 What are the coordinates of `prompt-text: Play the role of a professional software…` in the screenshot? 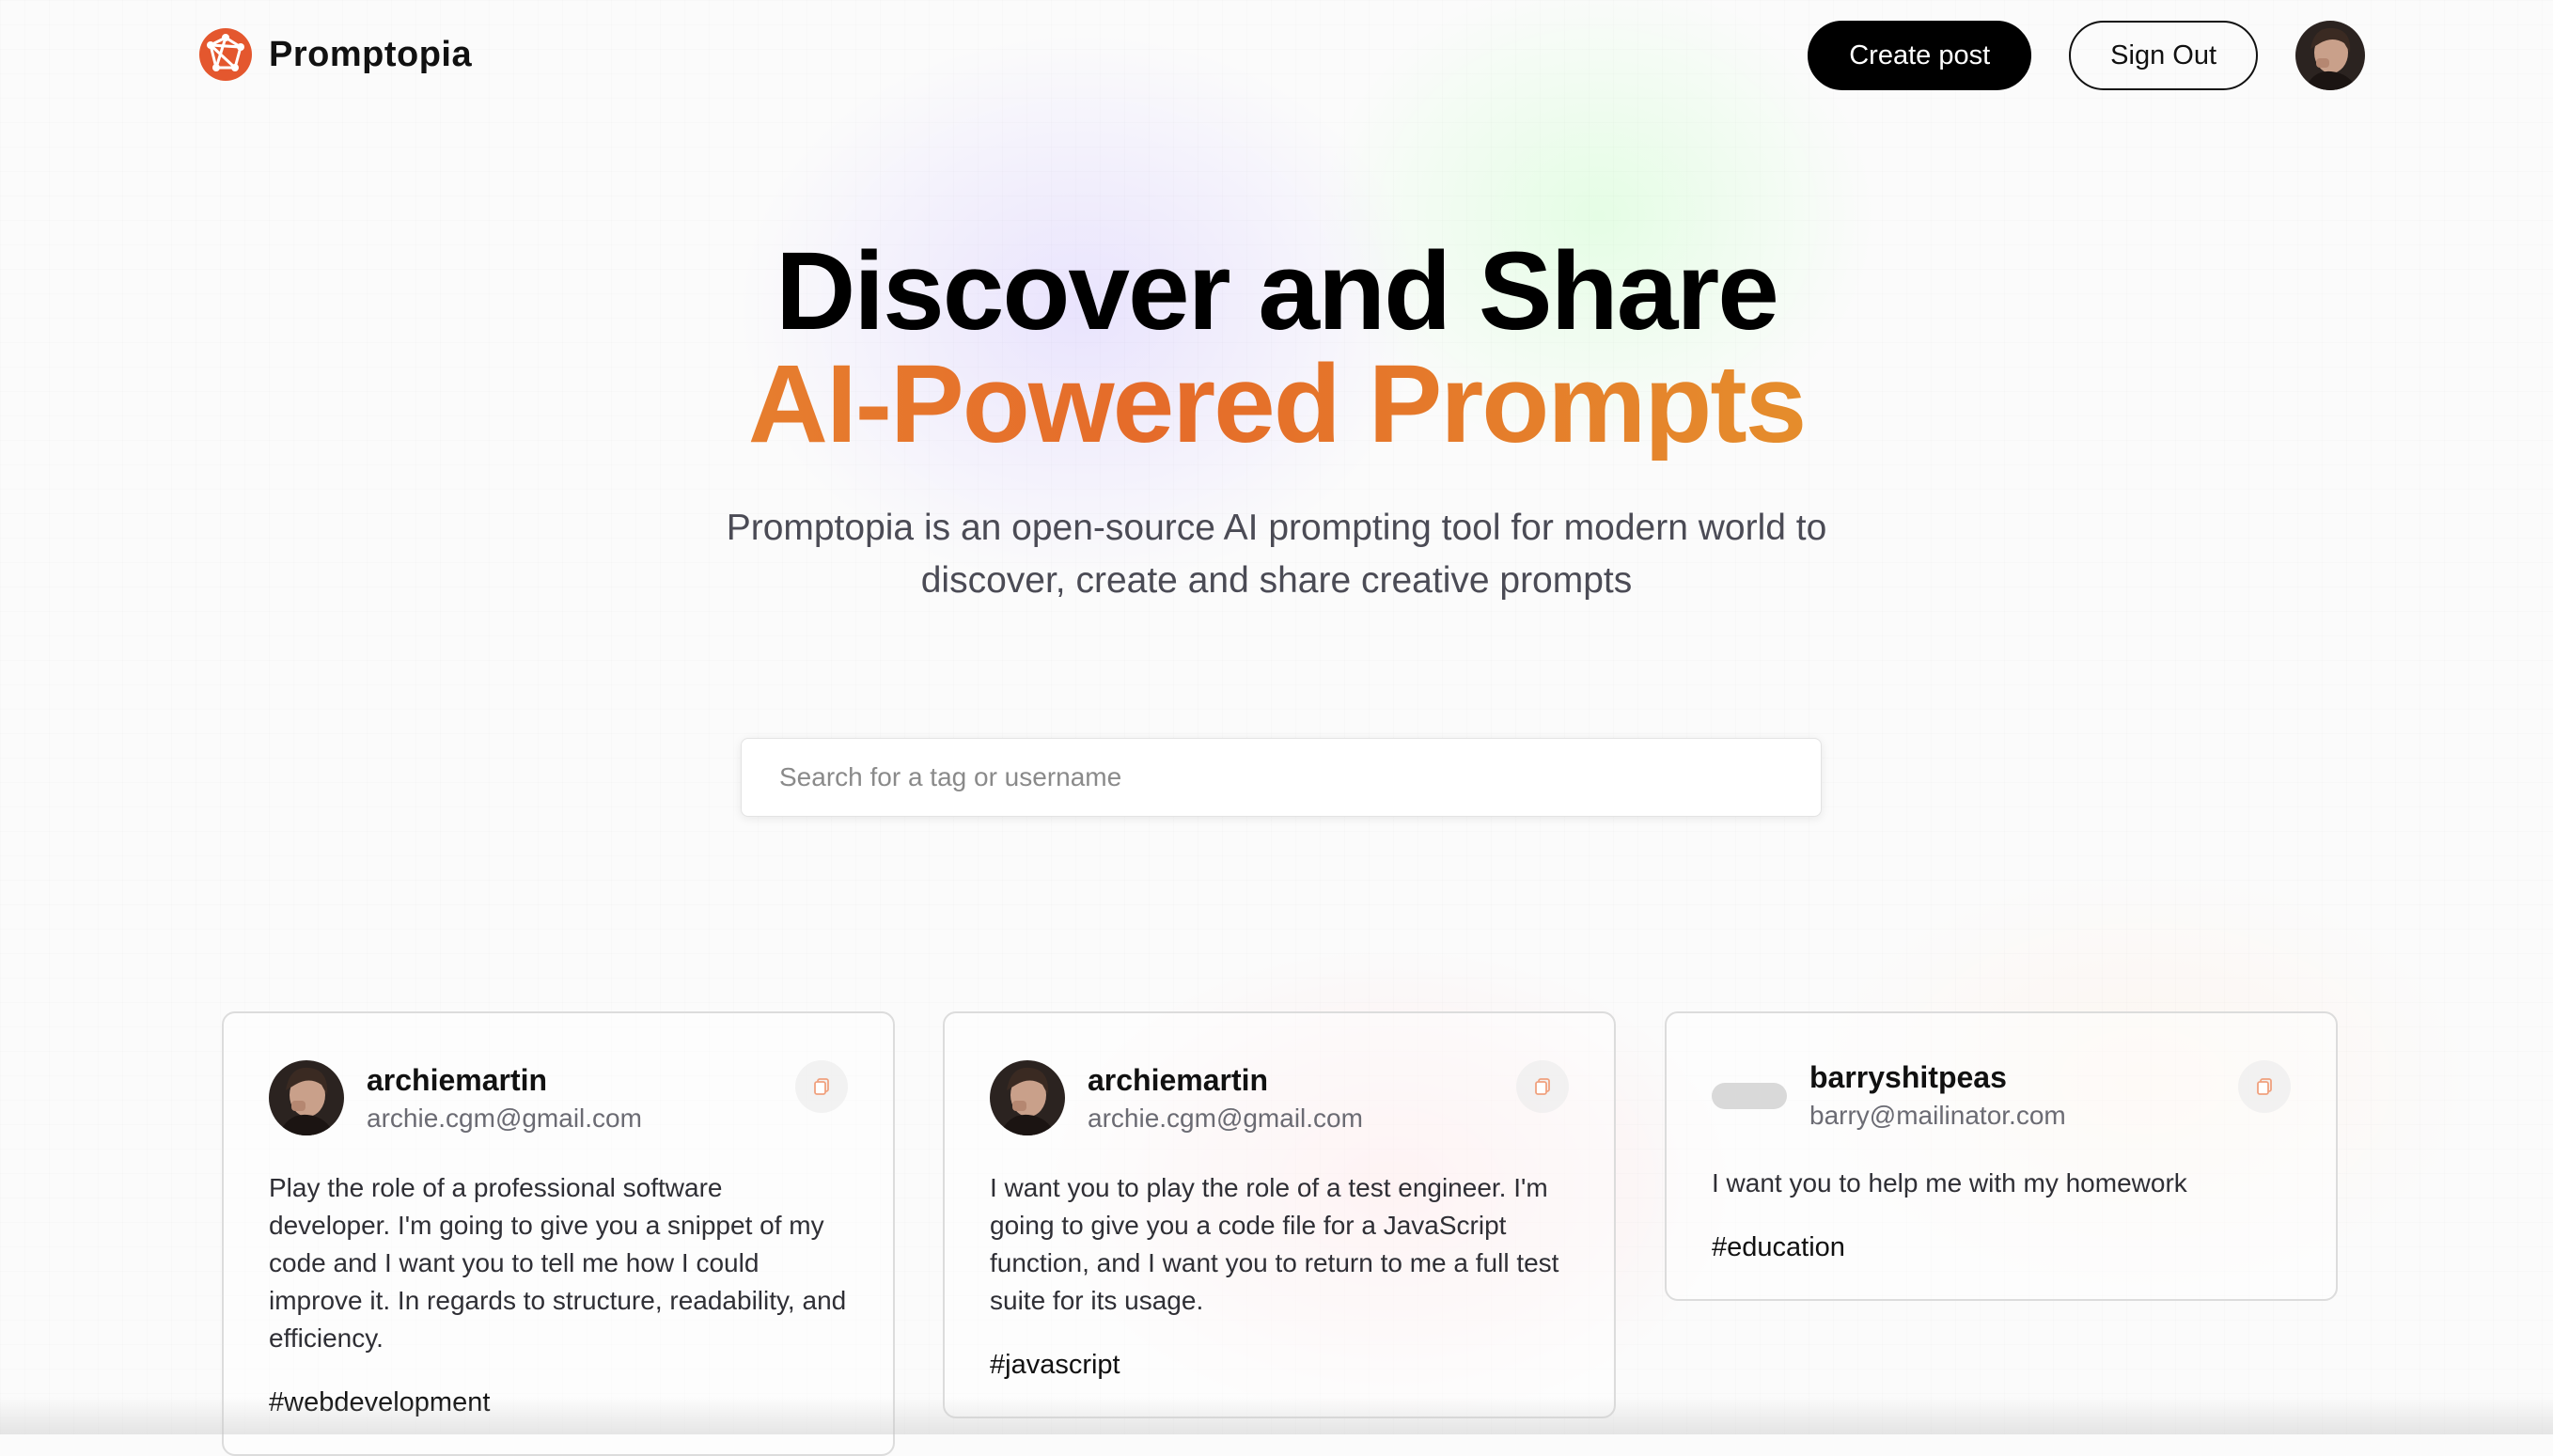 It's located at (558, 1263).